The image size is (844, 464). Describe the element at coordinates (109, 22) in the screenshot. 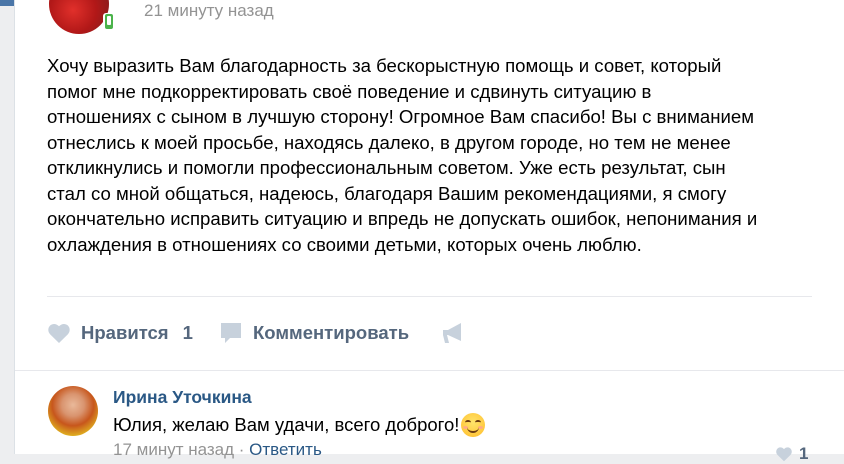

I see `mobile-online-icon` at that location.